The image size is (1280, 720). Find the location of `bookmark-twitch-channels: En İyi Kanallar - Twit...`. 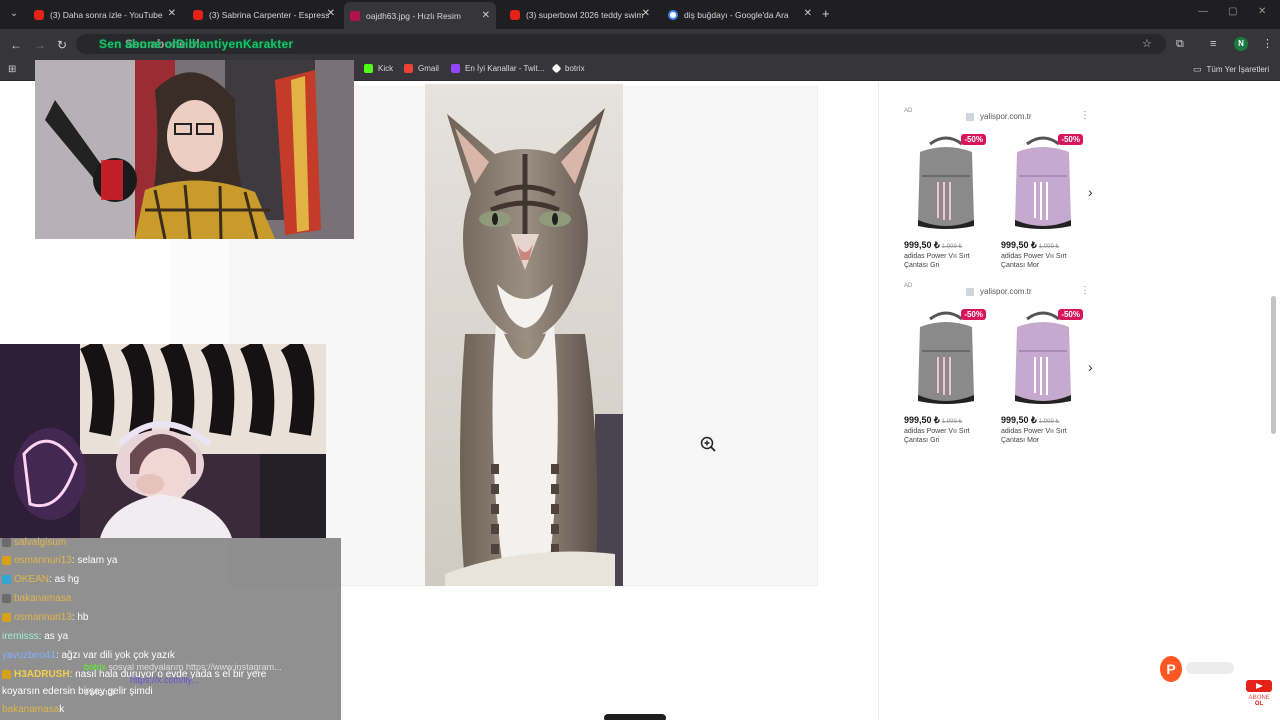

bookmark-twitch-channels: En İyi Kanallar - Twit... is located at coordinates (497, 68).